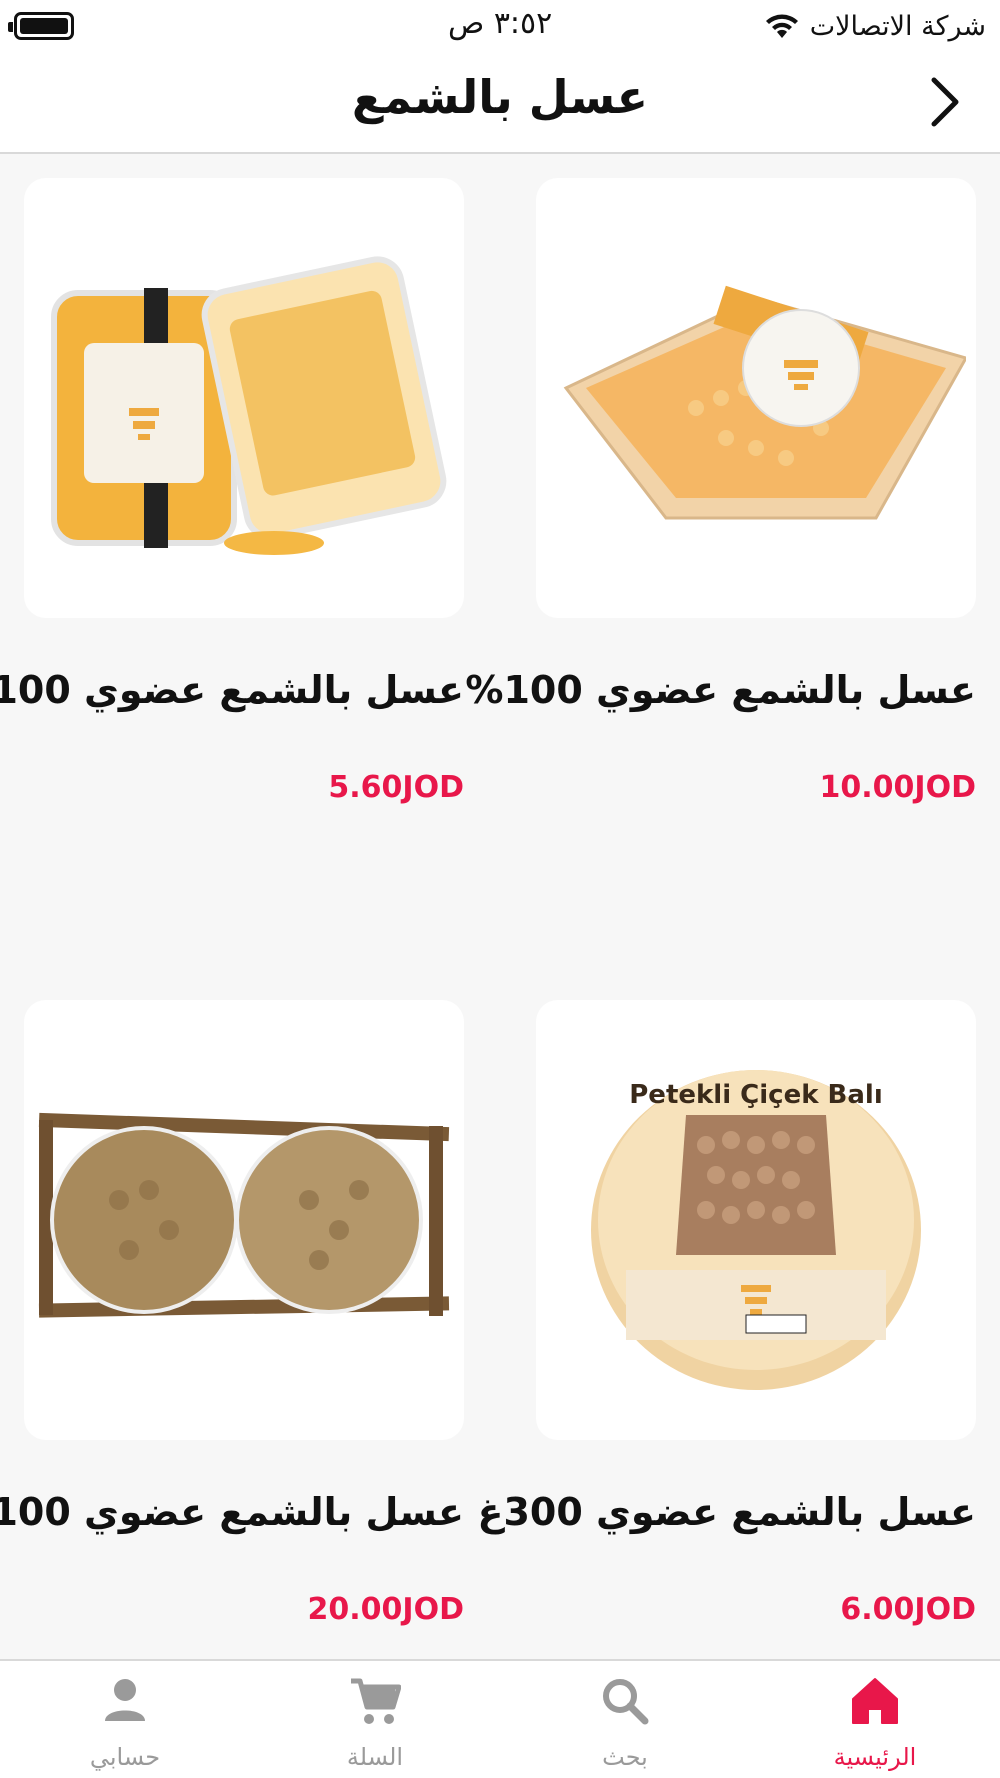 The width and height of the screenshot is (1000, 1778). Describe the element at coordinates (385, 1609) in the screenshot. I see `product-price: 20.00JOD` at that location.